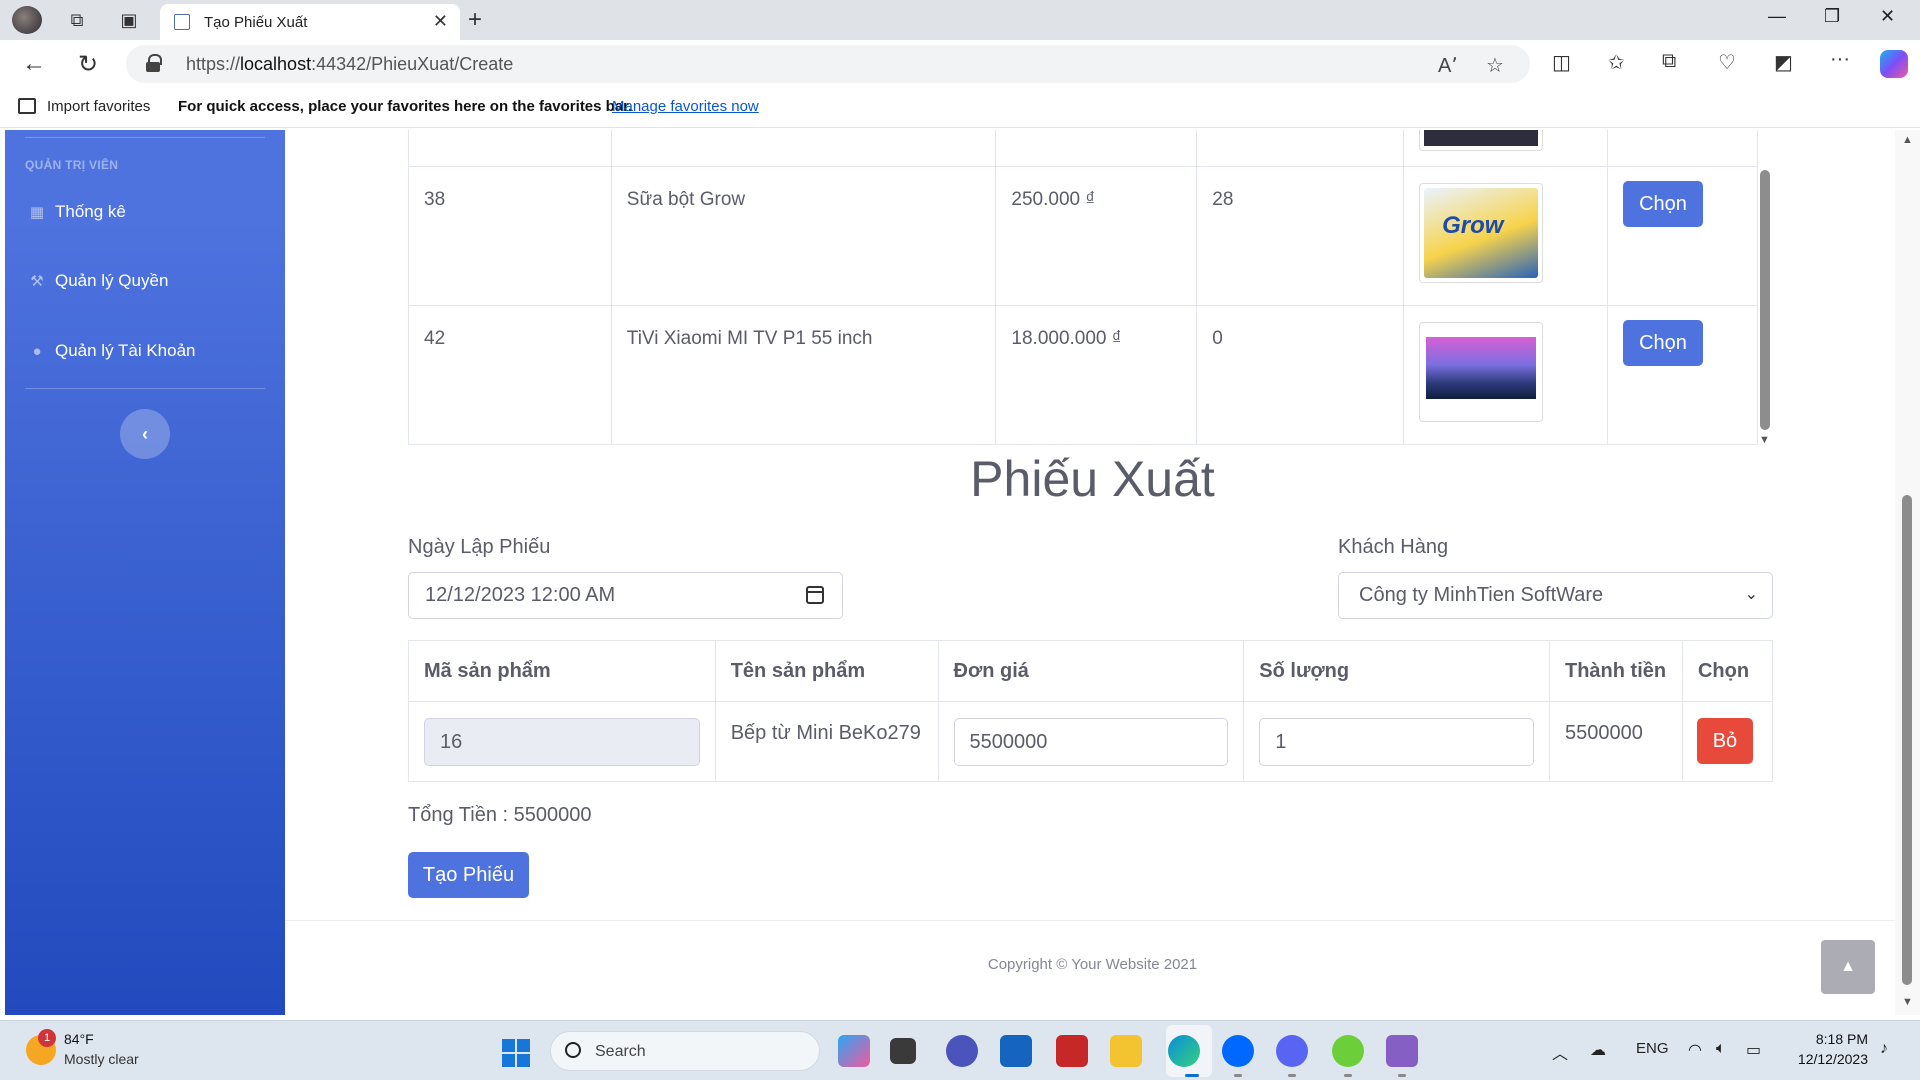  Describe the element at coordinates (1092, 964) in the screenshot. I see `footer-copyright: Copyright © Your Website 2021` at that location.